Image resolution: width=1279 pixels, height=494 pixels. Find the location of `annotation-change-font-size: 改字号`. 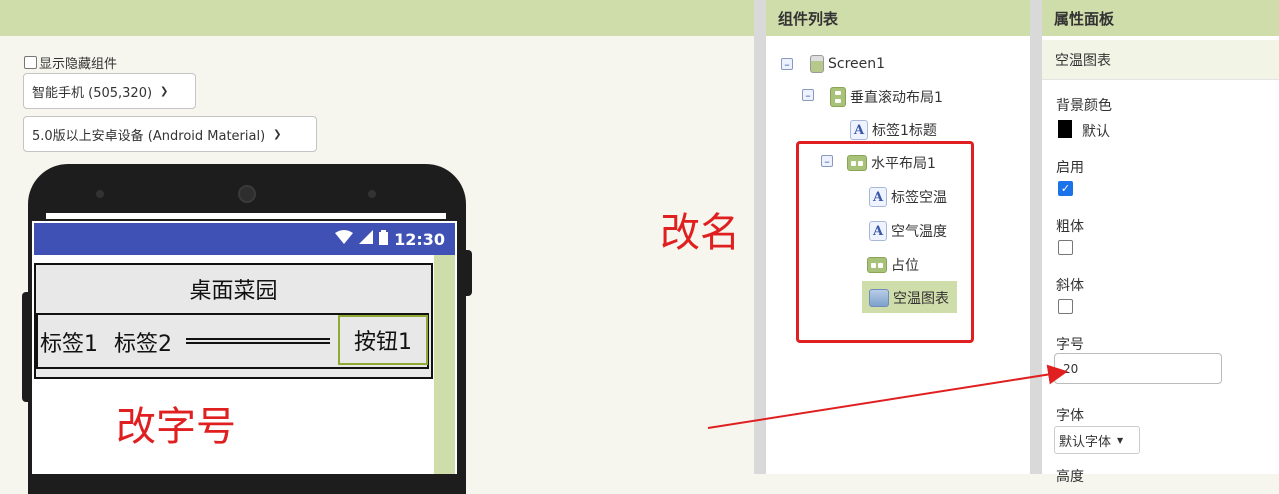

annotation-change-font-size: 改字号 is located at coordinates (176, 427).